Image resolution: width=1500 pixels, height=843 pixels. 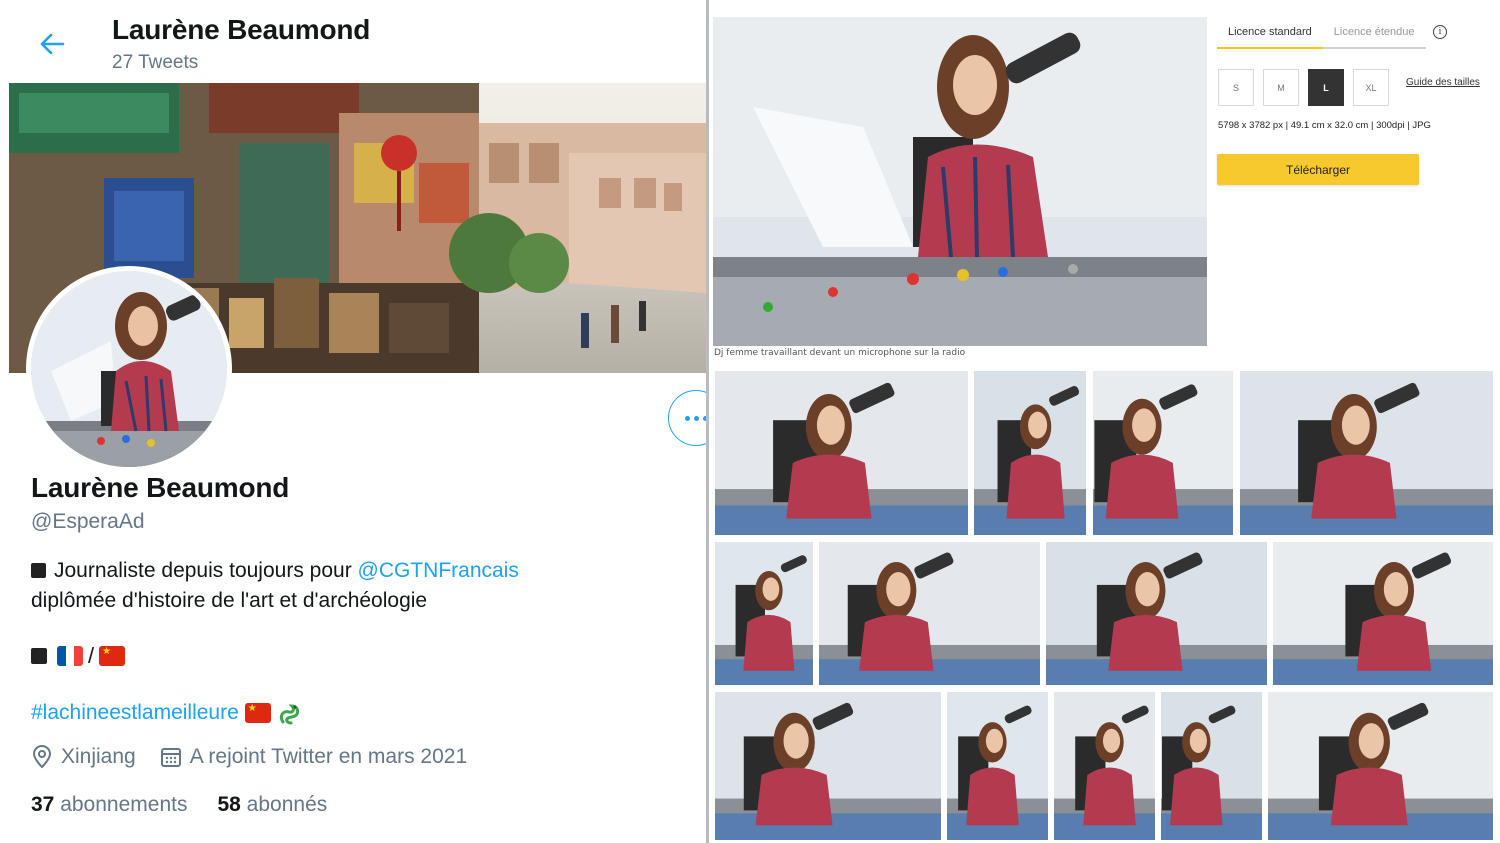 What do you see at coordinates (1236, 87) in the screenshot?
I see `size-s-button: S` at bounding box center [1236, 87].